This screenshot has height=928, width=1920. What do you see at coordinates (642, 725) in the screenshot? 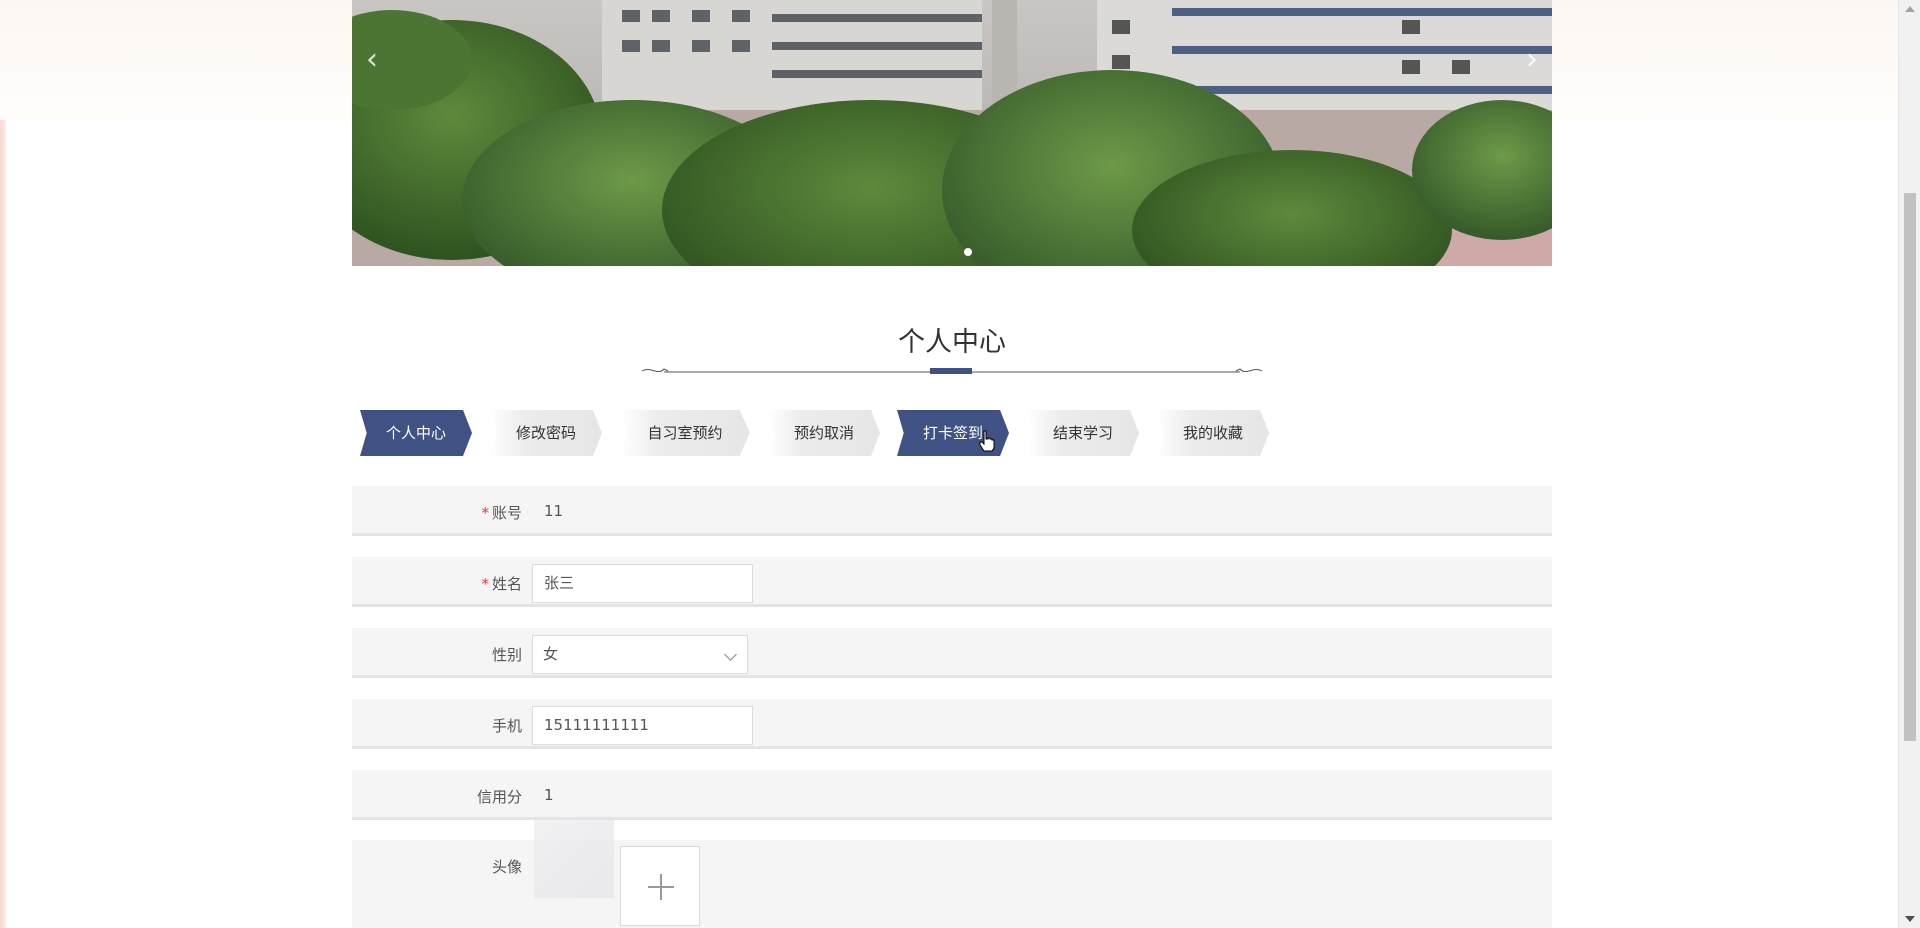
I see `phone-field: 15111111111` at bounding box center [642, 725].